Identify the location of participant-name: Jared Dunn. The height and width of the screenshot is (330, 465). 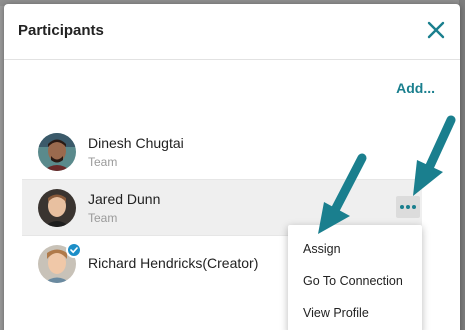
(124, 199).